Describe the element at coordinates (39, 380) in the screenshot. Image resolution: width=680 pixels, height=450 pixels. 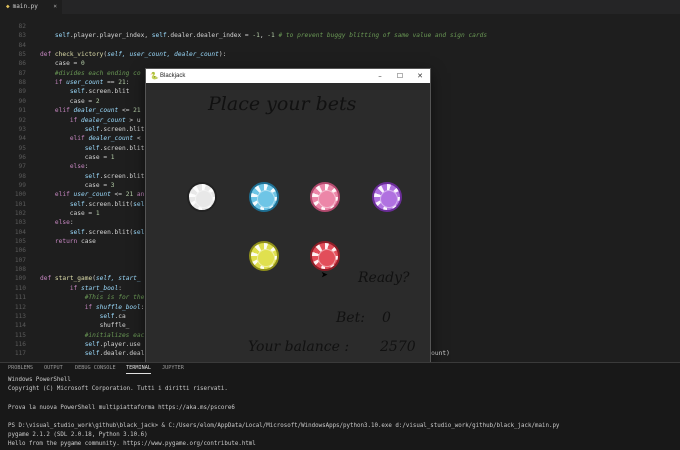
I see `terminal-line: Windows PowerShell` at that location.